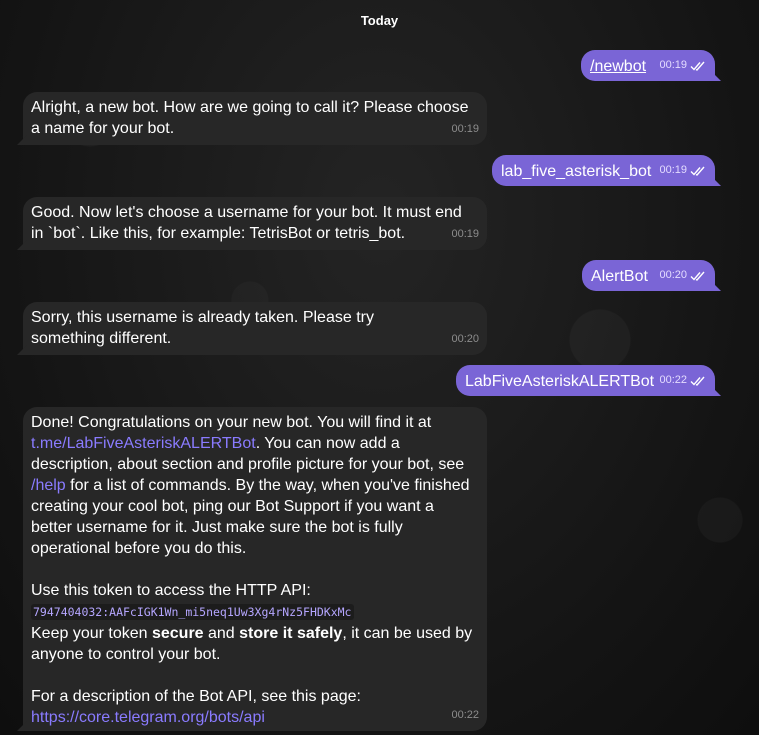 Image resolution: width=759 pixels, height=735 pixels. I want to click on outgoing-message: /newbot 00:19, so click(648, 65).